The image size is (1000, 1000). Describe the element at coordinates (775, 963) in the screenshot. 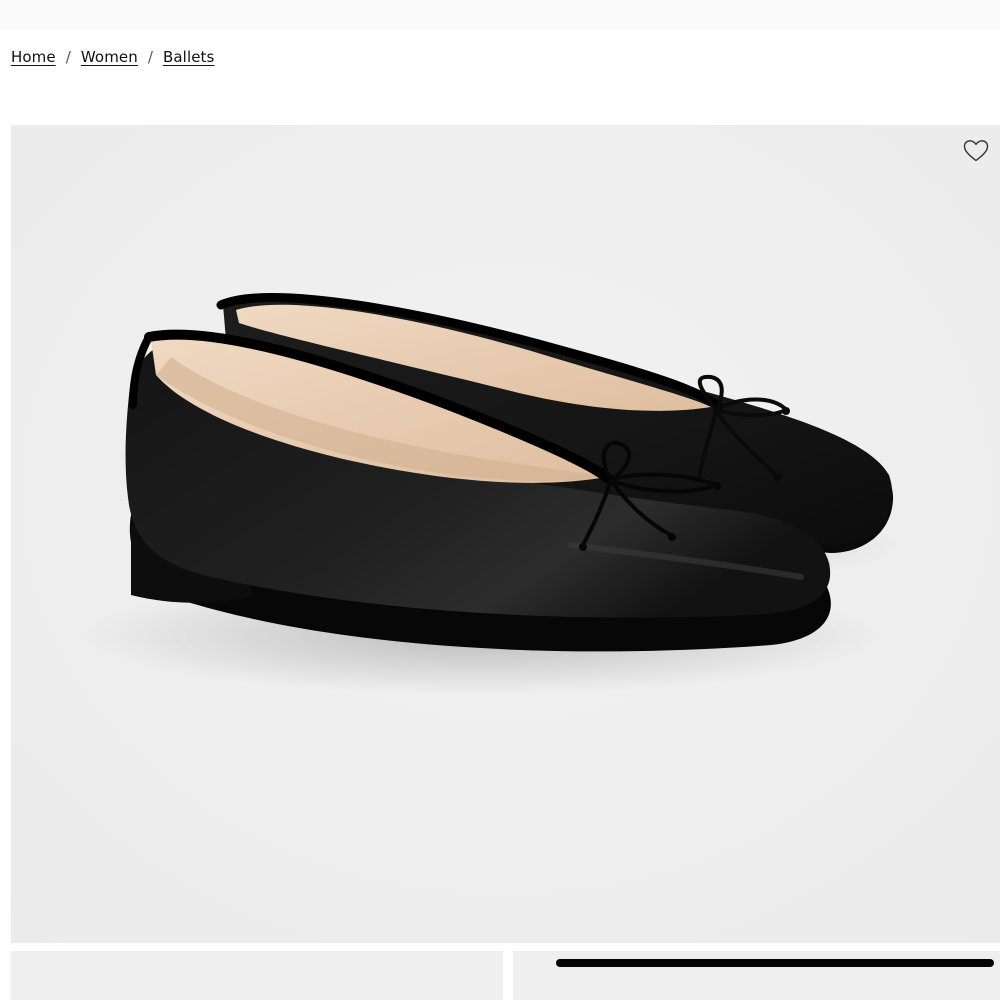

I see `carousel-scroll-indicator` at that location.